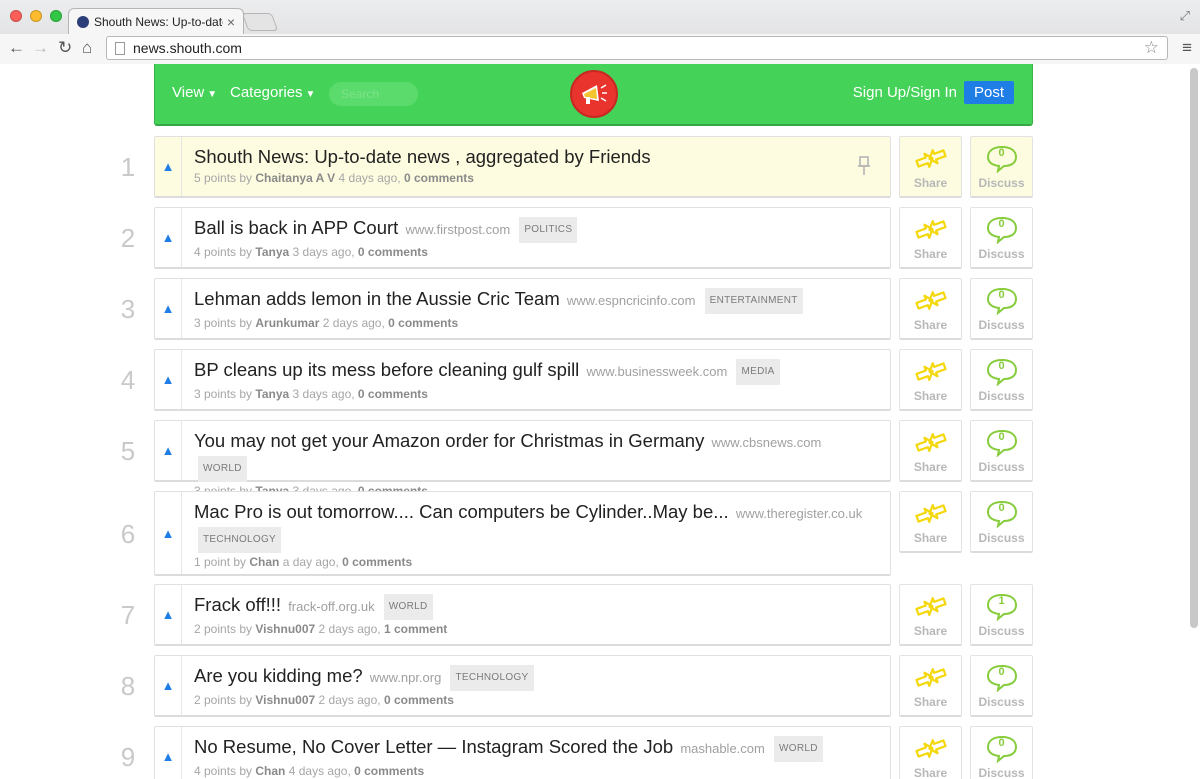 Image resolution: width=1200 pixels, height=779 pixels. Describe the element at coordinates (16, 48) in the screenshot. I see `back-icon: ←` at that location.